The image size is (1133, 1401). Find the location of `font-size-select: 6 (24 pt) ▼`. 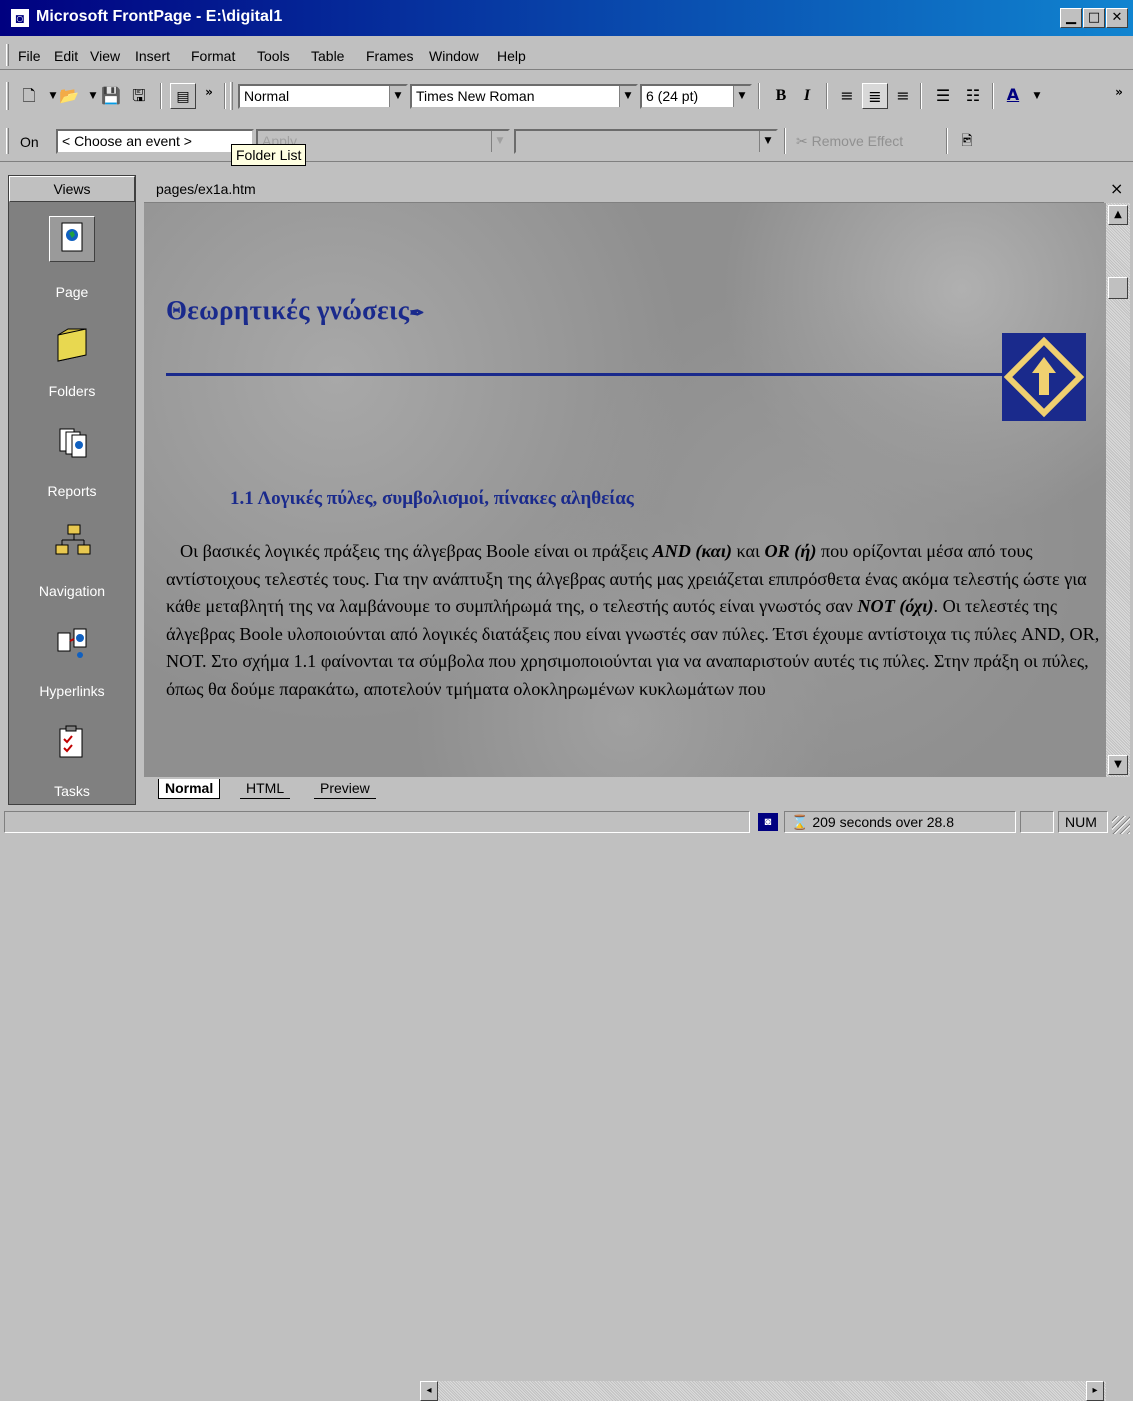

font-size-select: 6 (24 pt) ▼ is located at coordinates (696, 96).